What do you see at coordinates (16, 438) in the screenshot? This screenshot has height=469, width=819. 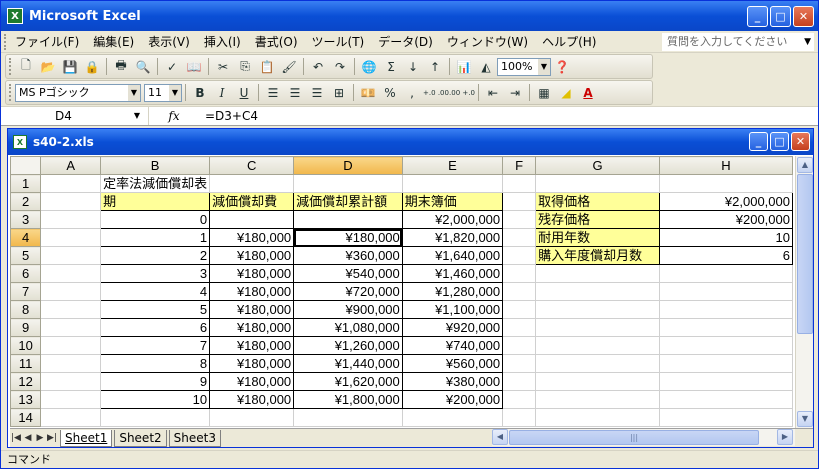 I see `first-sheet-icon: |◀` at bounding box center [16, 438].